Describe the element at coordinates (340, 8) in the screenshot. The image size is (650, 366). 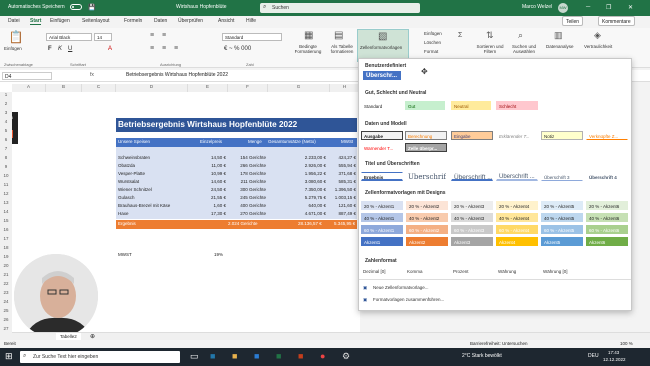
I see `search-box: ⌕ Suchen` at that location.